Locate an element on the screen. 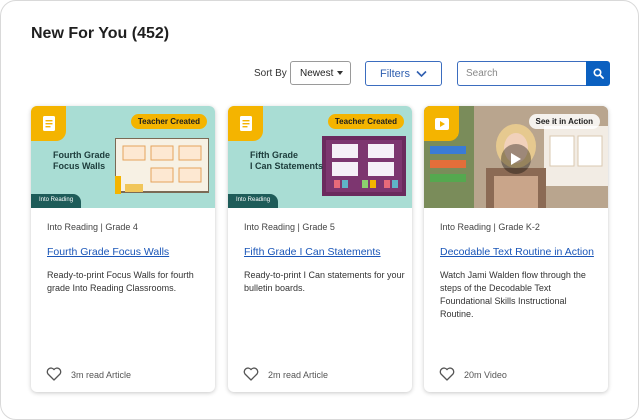 This screenshot has height=420, width=639. thumbnail-heading: Fifth Grade I Can Statements is located at coordinates (287, 160).